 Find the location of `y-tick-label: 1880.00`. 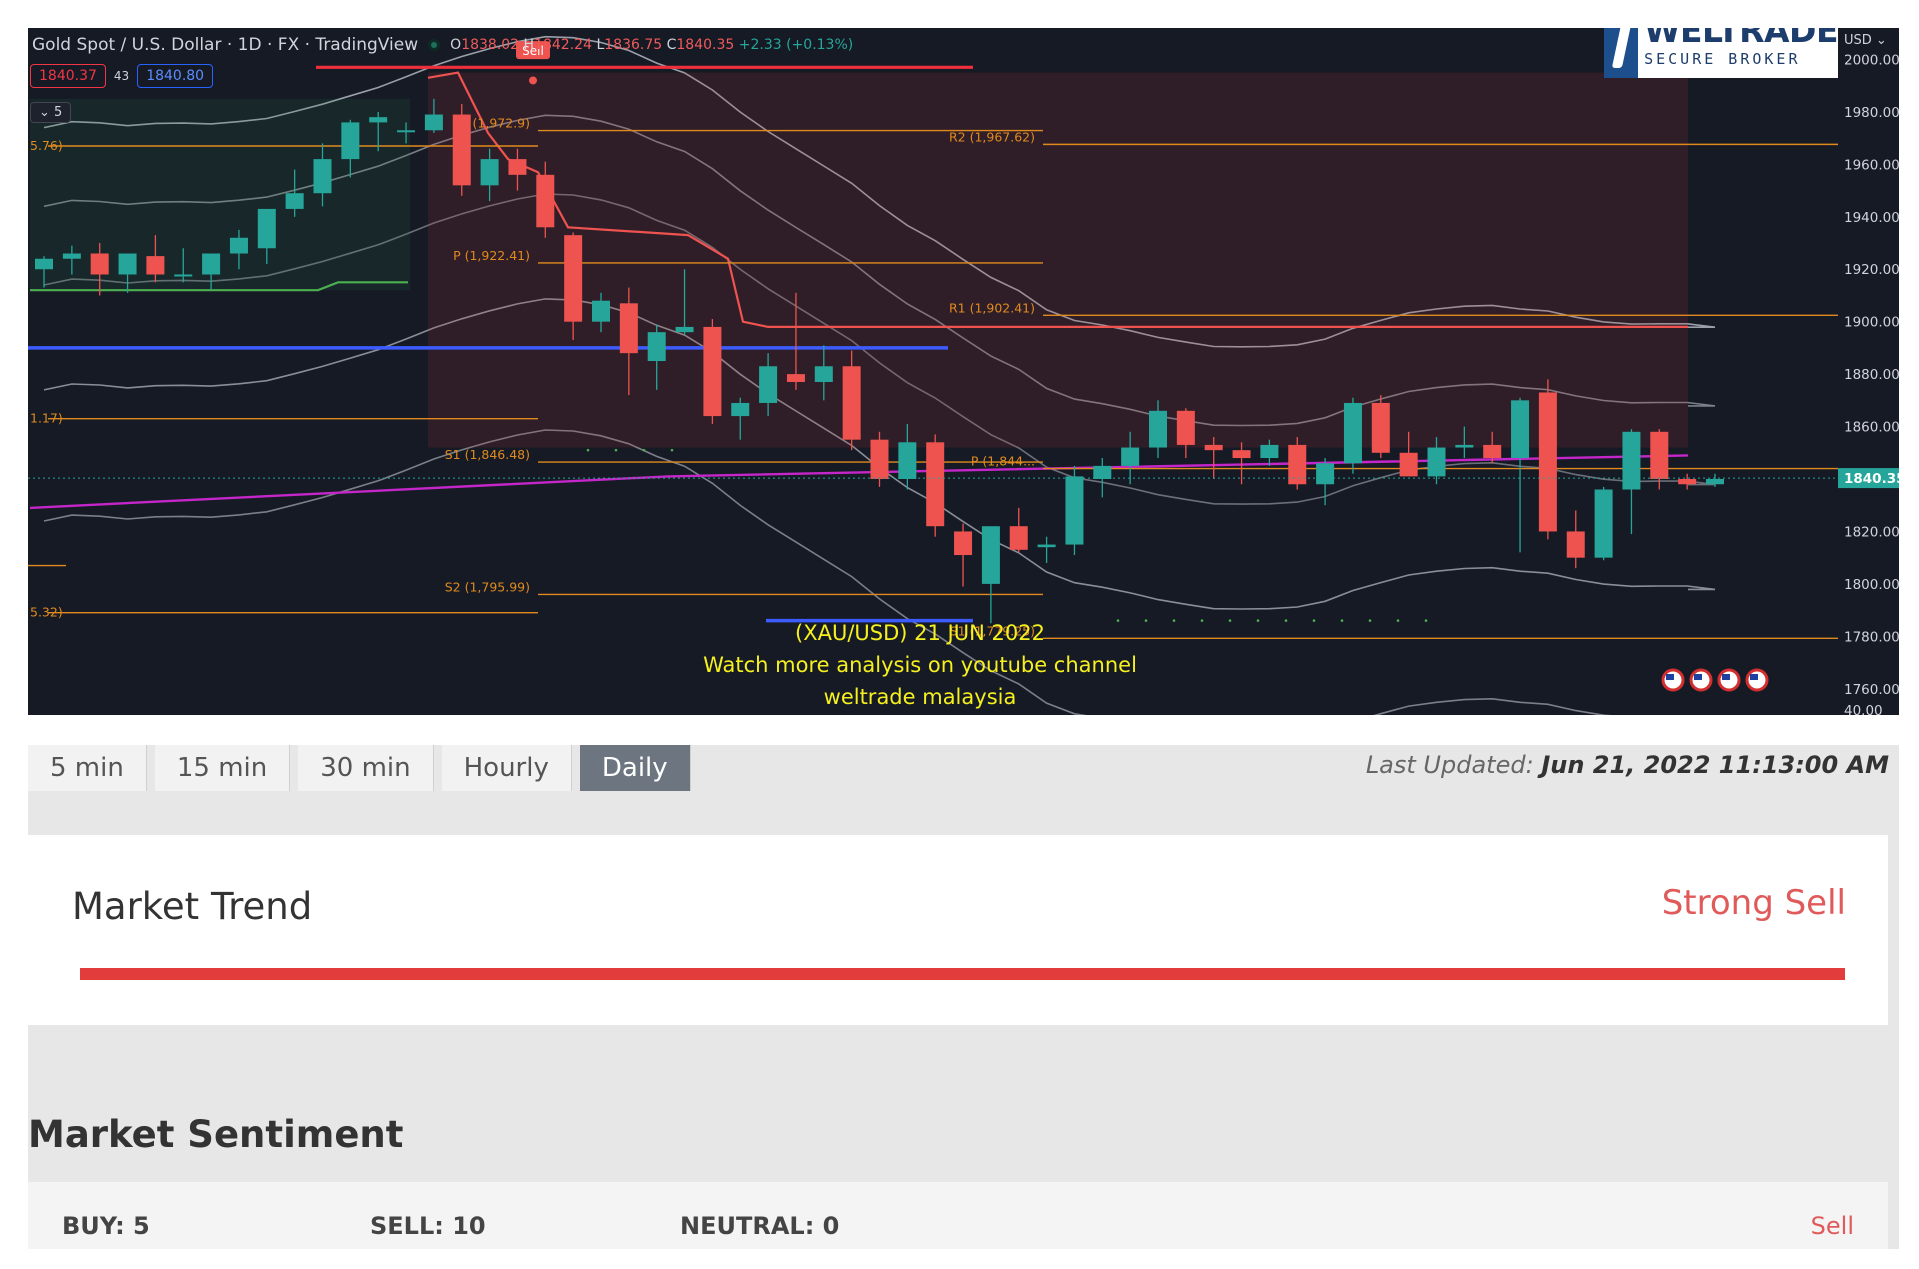

y-tick-label: 1880.00 is located at coordinates (1871, 375).